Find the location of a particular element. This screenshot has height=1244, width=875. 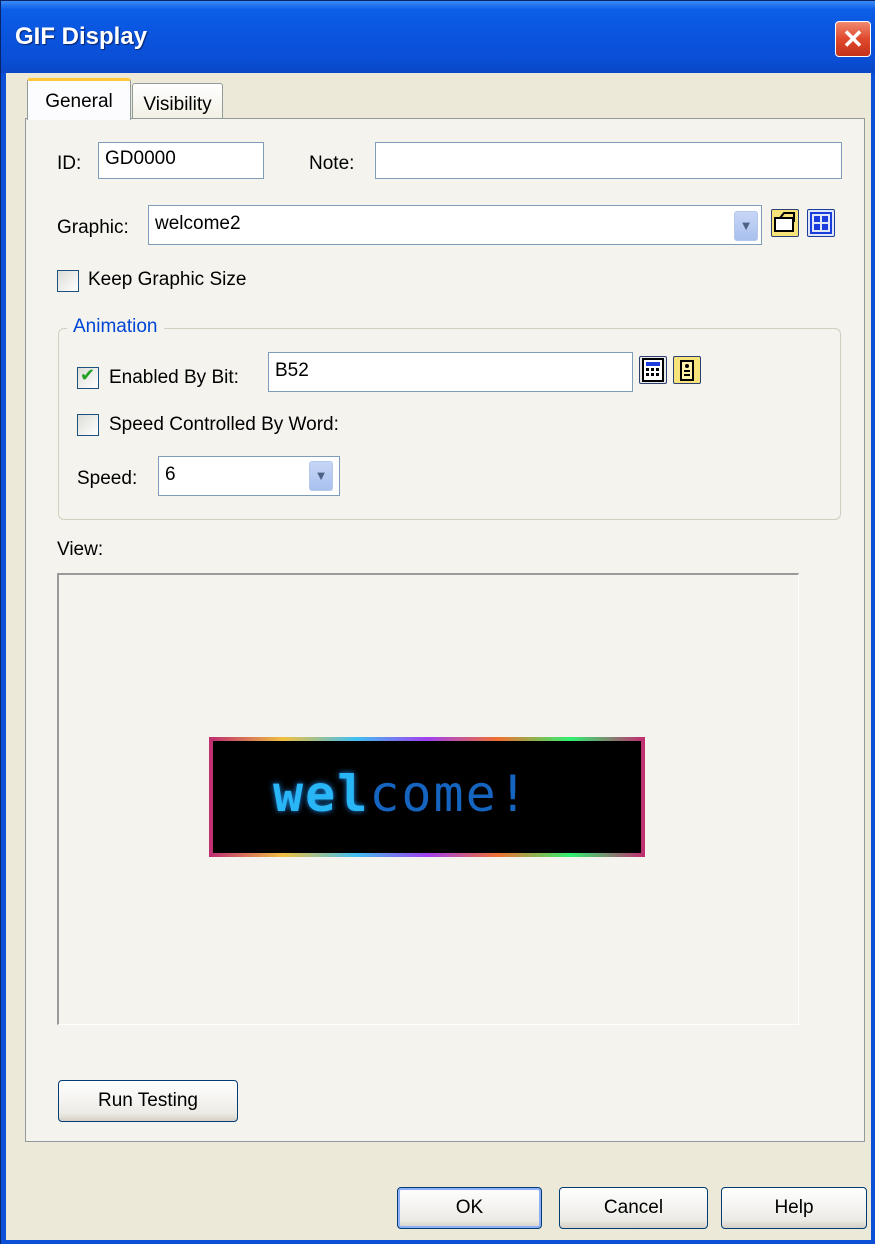

close-icon: ✕ is located at coordinates (853, 39).